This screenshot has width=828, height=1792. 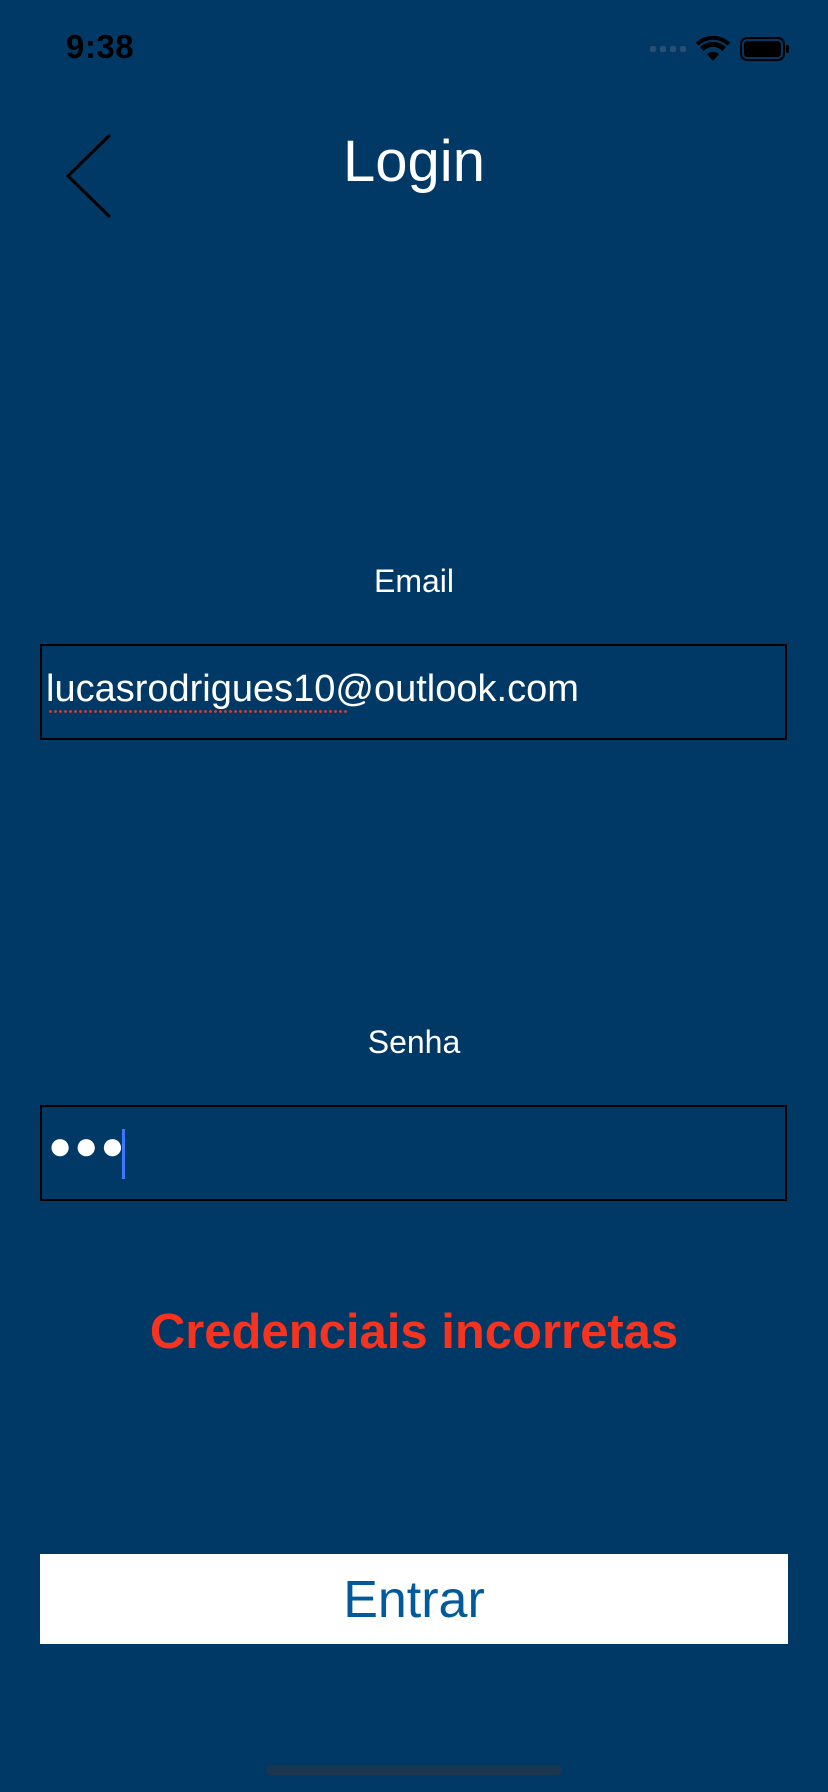 I want to click on home-indicator, so click(x=414, y=1770).